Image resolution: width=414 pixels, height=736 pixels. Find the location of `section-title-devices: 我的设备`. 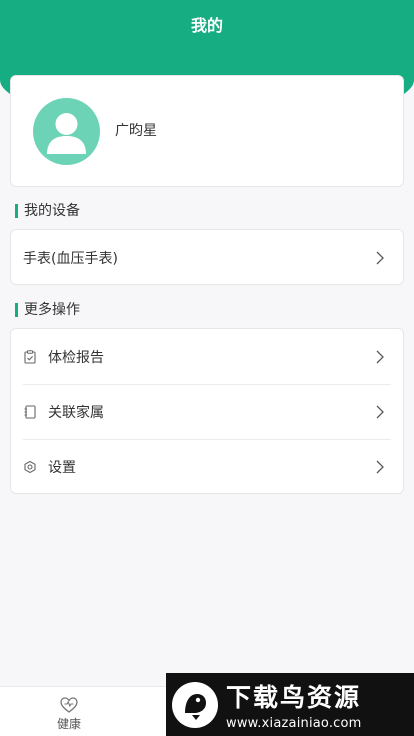

section-title-devices: 我的设备 is located at coordinates (47, 211).